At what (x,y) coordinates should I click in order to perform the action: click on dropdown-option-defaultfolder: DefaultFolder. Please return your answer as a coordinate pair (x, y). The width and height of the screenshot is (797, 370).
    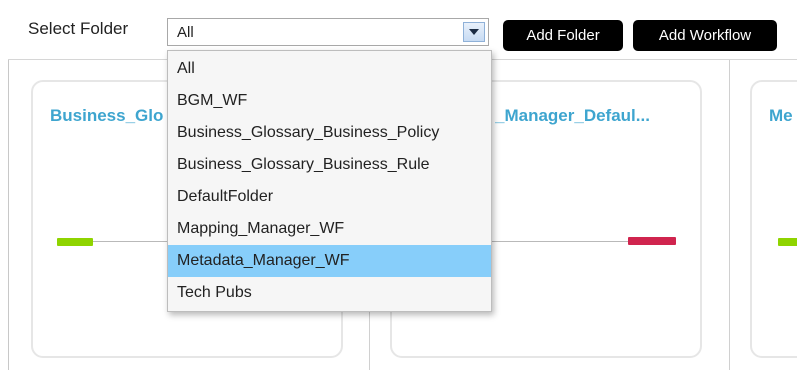
    Looking at the image, I should click on (329, 197).